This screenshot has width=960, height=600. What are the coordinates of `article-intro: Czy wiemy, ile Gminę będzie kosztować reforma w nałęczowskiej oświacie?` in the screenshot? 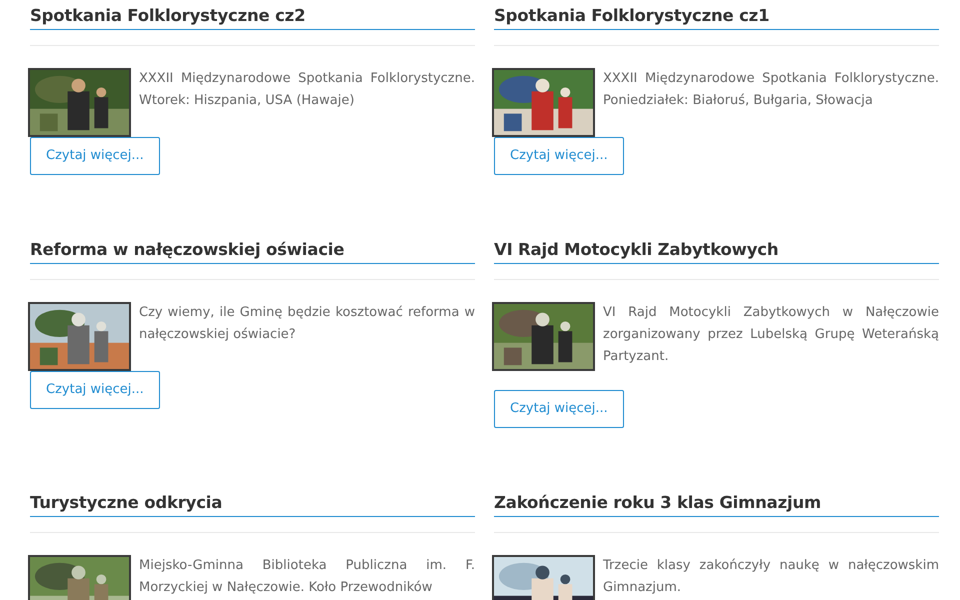 It's located at (307, 324).